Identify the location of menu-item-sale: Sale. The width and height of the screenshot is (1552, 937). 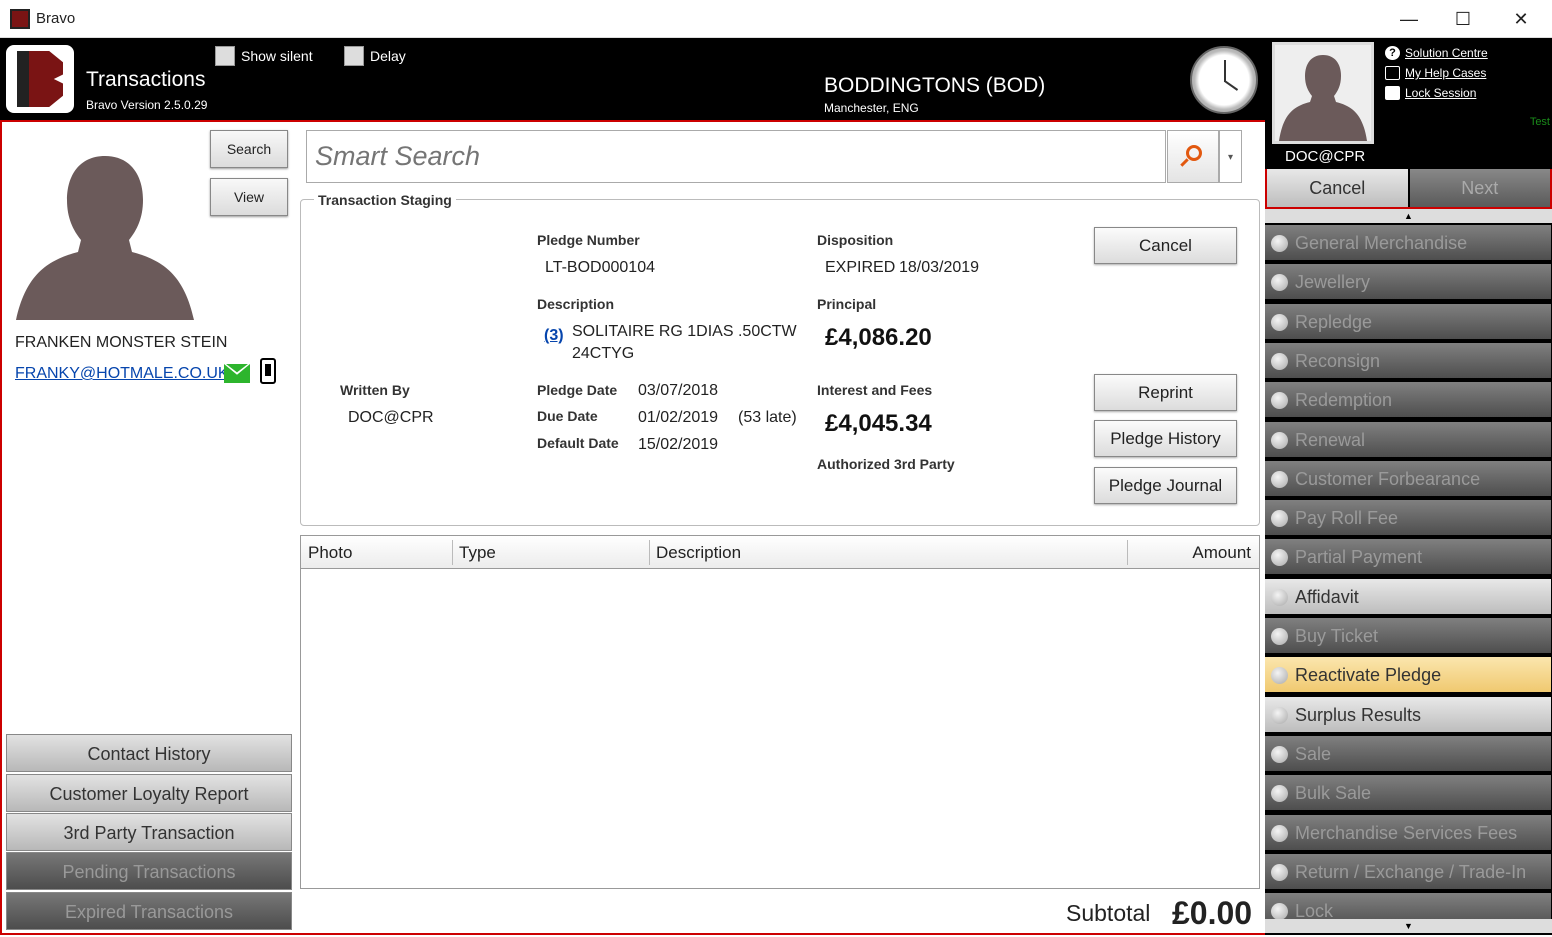
(1408, 754).